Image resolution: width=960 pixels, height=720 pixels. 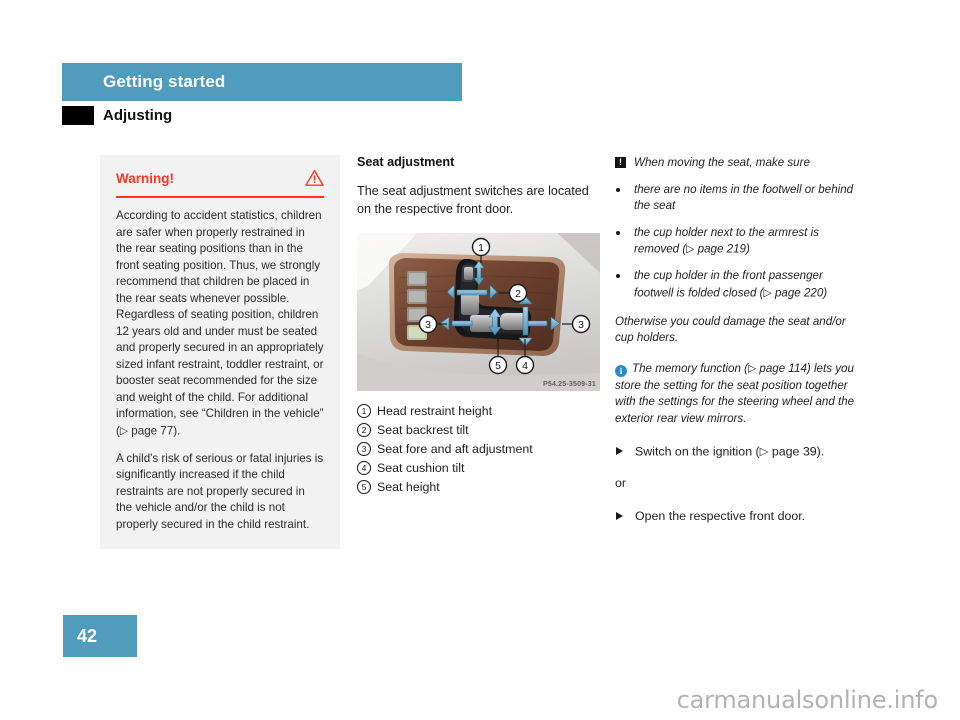 I want to click on warning-title: Warning!, so click(x=145, y=178).